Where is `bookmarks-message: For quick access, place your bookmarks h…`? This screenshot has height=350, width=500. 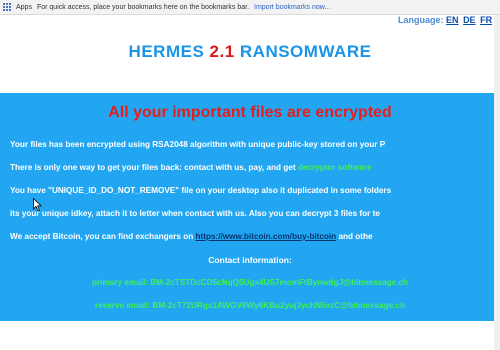 bookmarks-message: For quick access, place your bookmarks h… is located at coordinates (143, 7).